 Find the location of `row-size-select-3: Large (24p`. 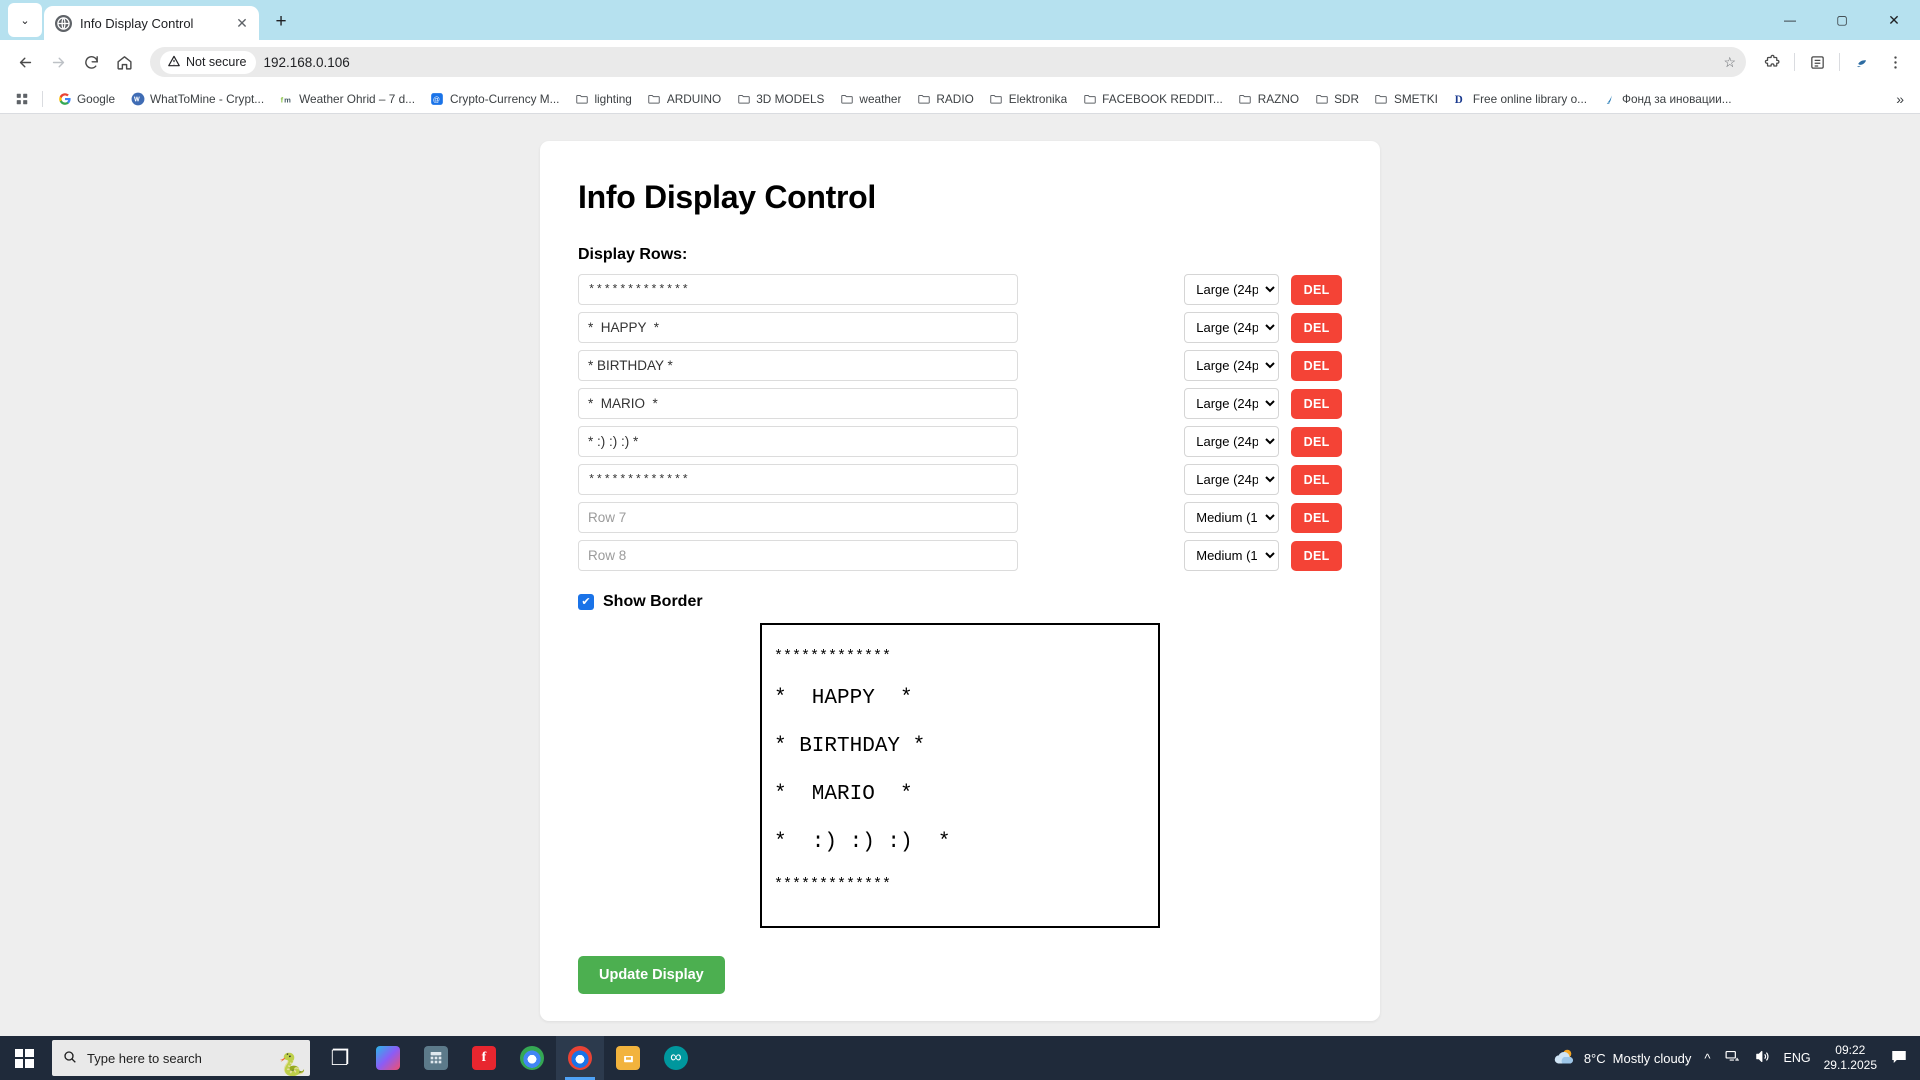

row-size-select-3: Large (24p is located at coordinates (1232, 365).